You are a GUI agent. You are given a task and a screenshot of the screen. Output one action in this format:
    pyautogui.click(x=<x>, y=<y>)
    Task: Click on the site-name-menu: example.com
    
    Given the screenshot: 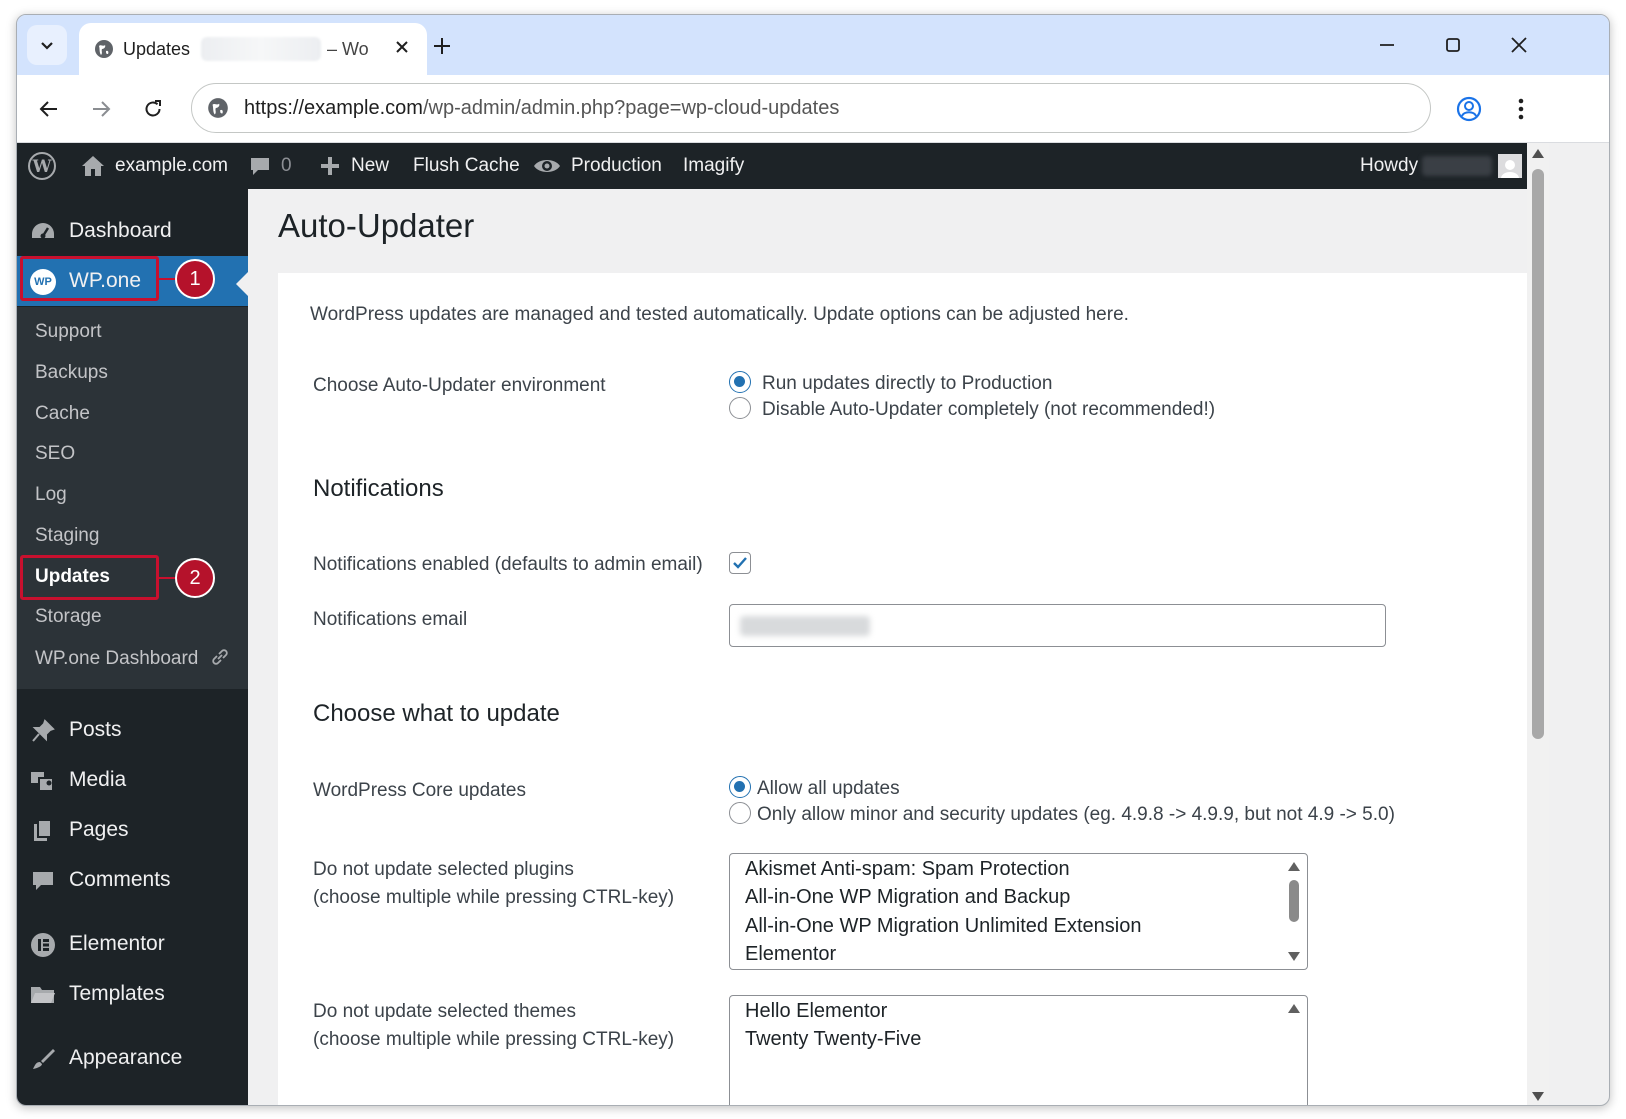 What is the action you would take?
    pyautogui.click(x=154, y=166)
    